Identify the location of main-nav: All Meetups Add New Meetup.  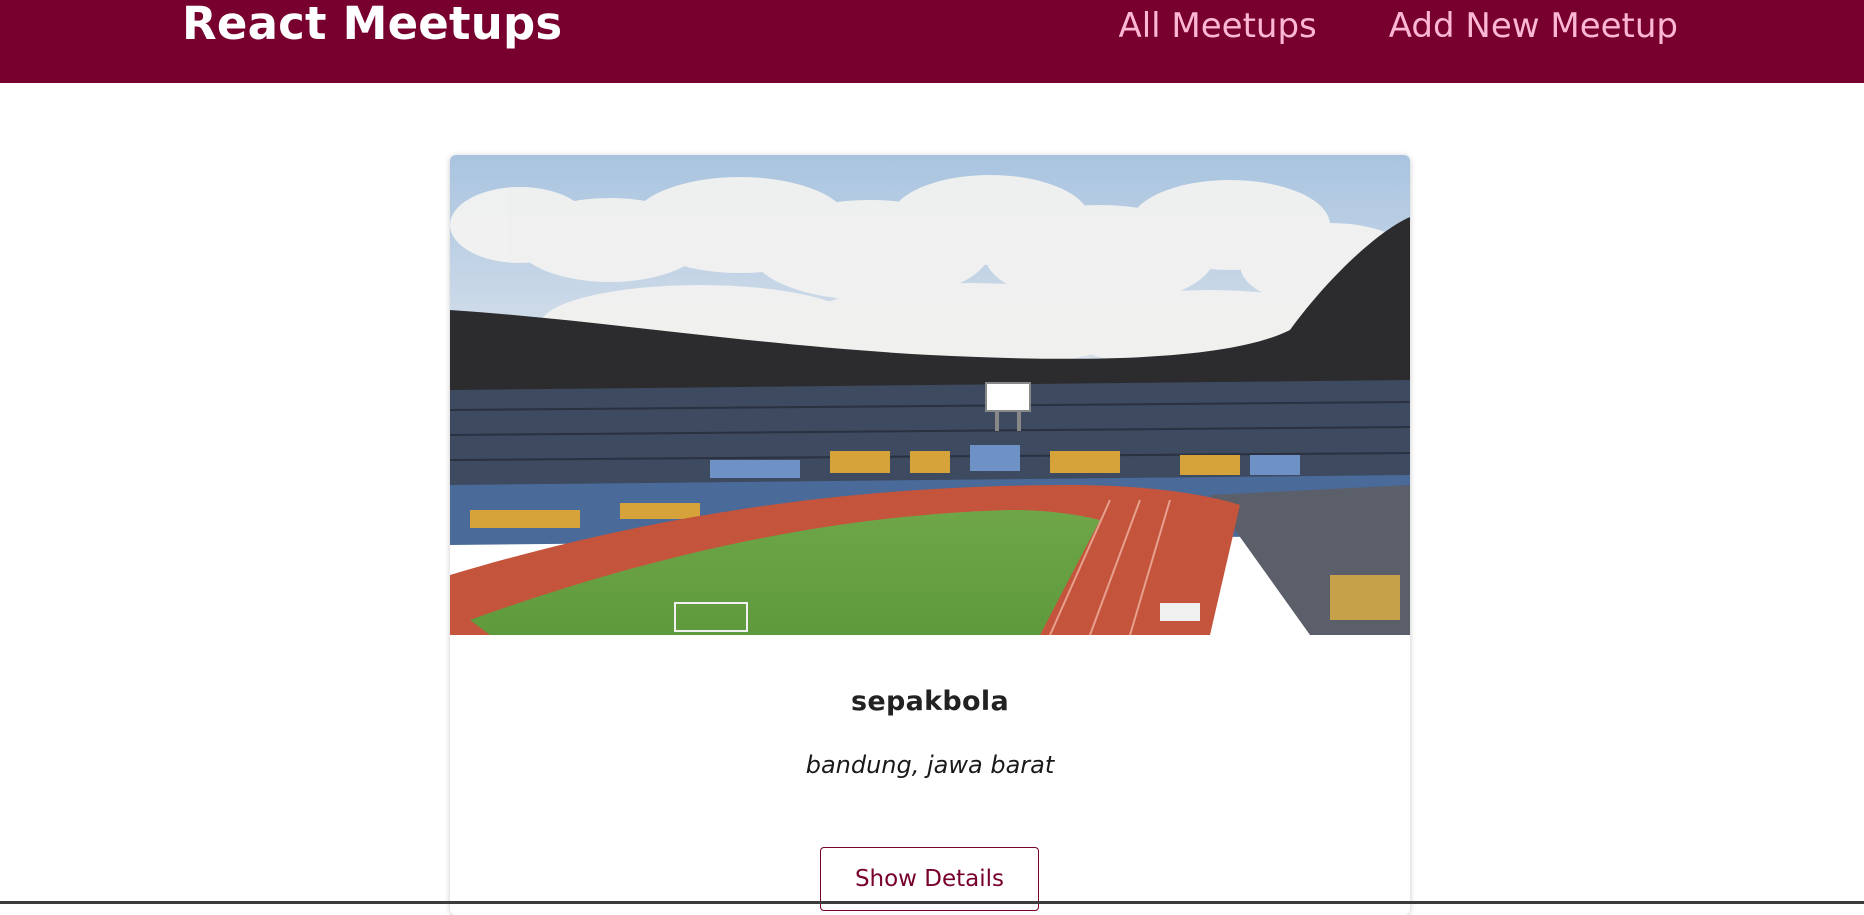
(1398, 26).